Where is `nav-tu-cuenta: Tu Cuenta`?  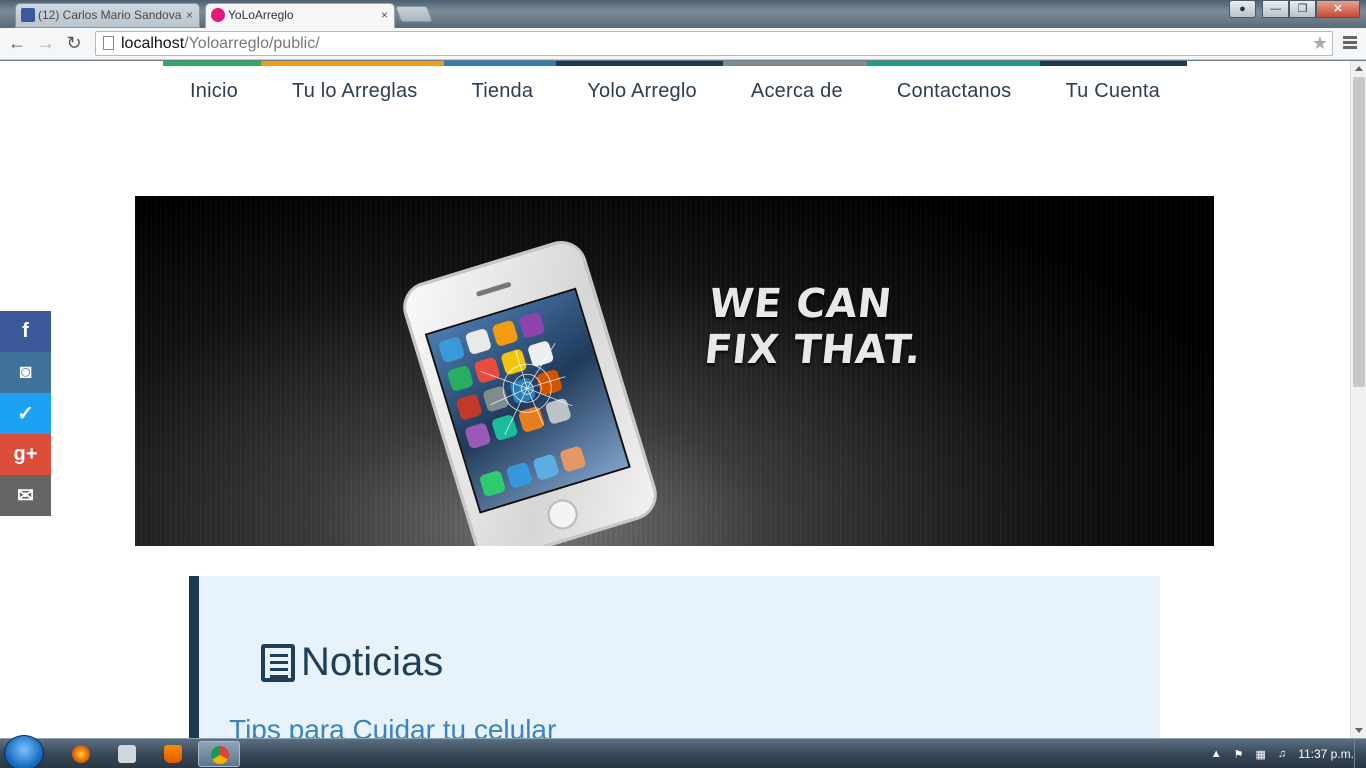 nav-tu-cuenta: Tu Cuenta is located at coordinates (1112, 91).